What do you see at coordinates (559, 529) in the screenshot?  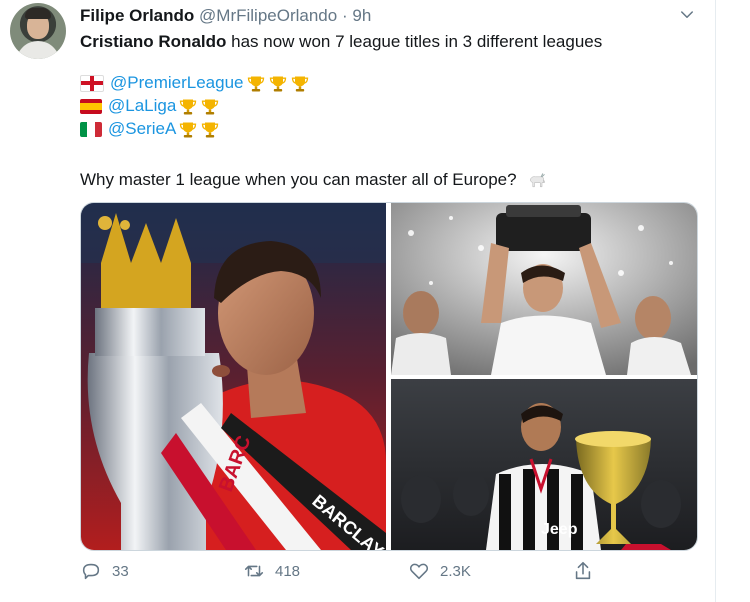 I see `sponsor-text: Jeep` at bounding box center [559, 529].